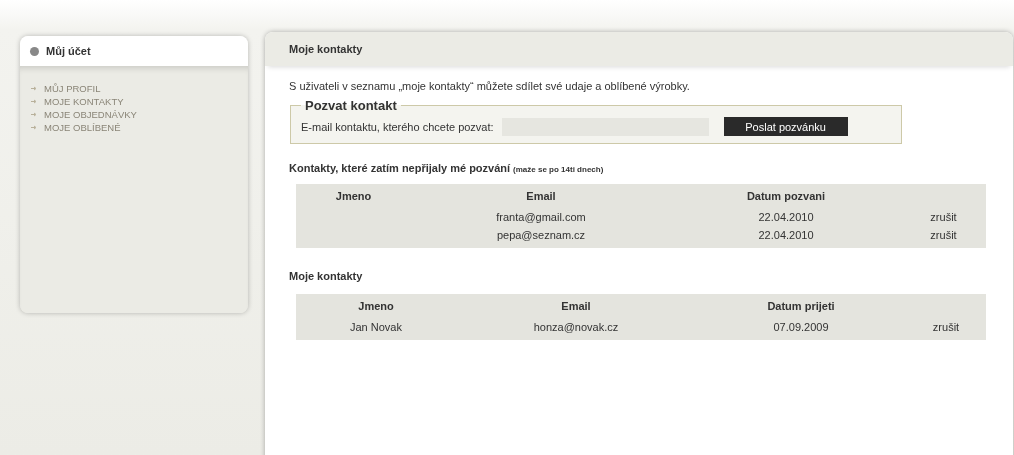 The width and height of the screenshot is (1014, 455). I want to click on column-header: Datum prijeti, so click(801, 306).